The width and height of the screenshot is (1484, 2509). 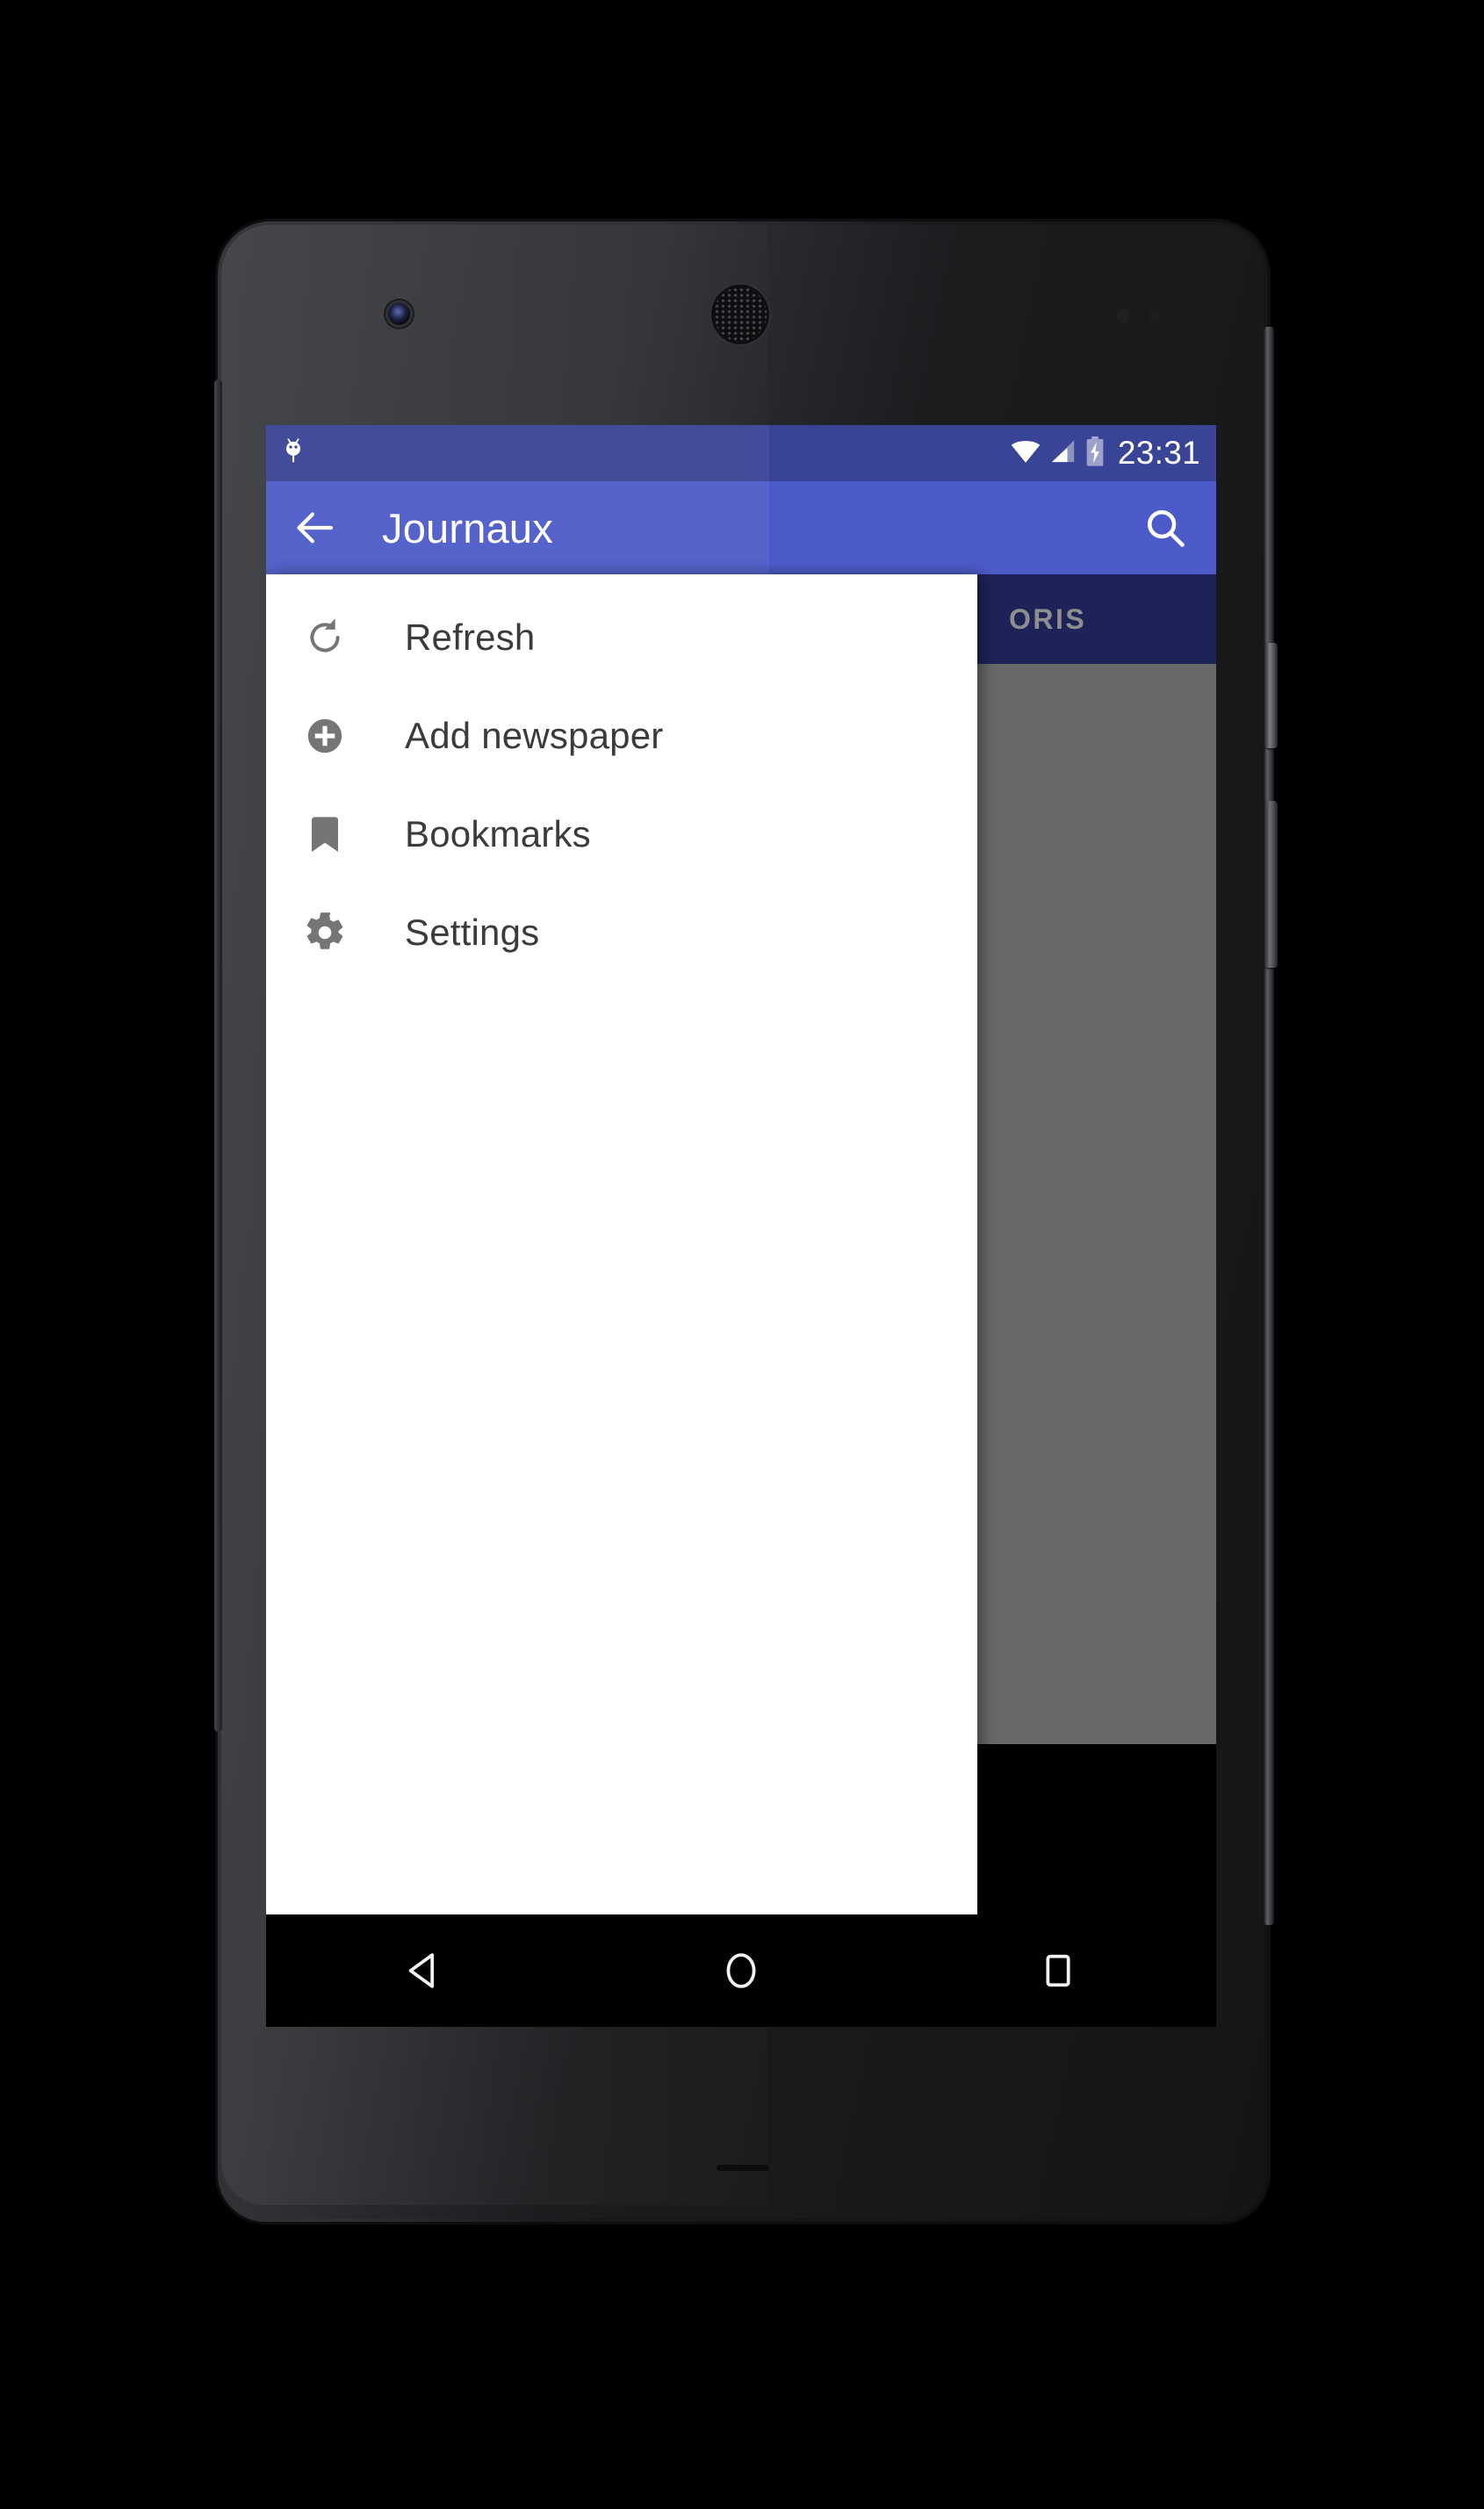 I want to click on drawer-item-add-newspaper: Add newspaper, so click(x=621, y=736).